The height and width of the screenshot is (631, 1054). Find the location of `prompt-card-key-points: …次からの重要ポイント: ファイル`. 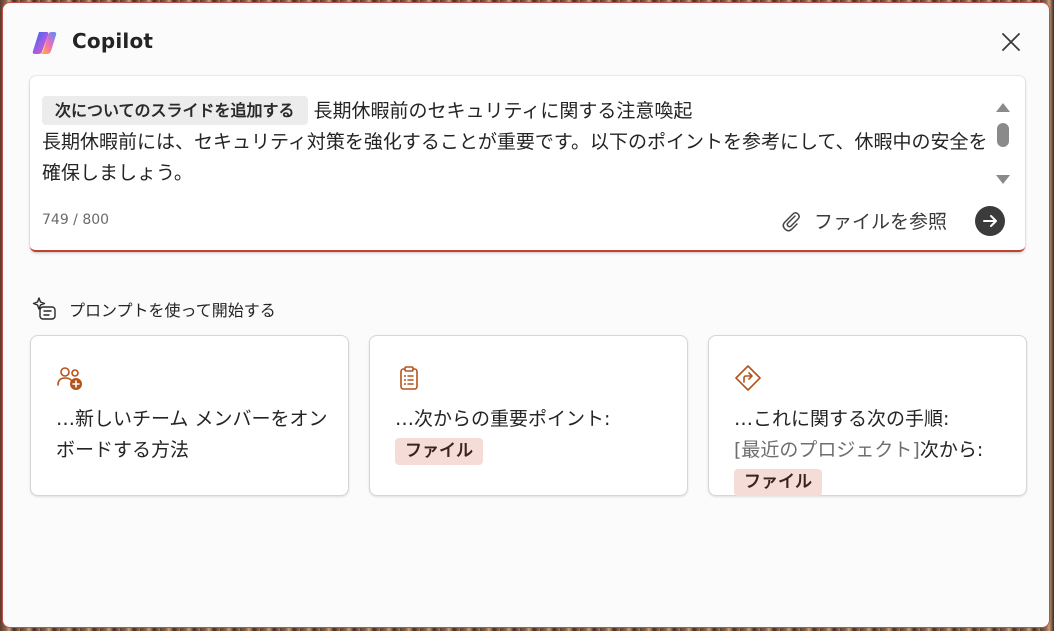

prompt-card-key-points: …次からの重要ポイント: ファイル is located at coordinates (528, 415).